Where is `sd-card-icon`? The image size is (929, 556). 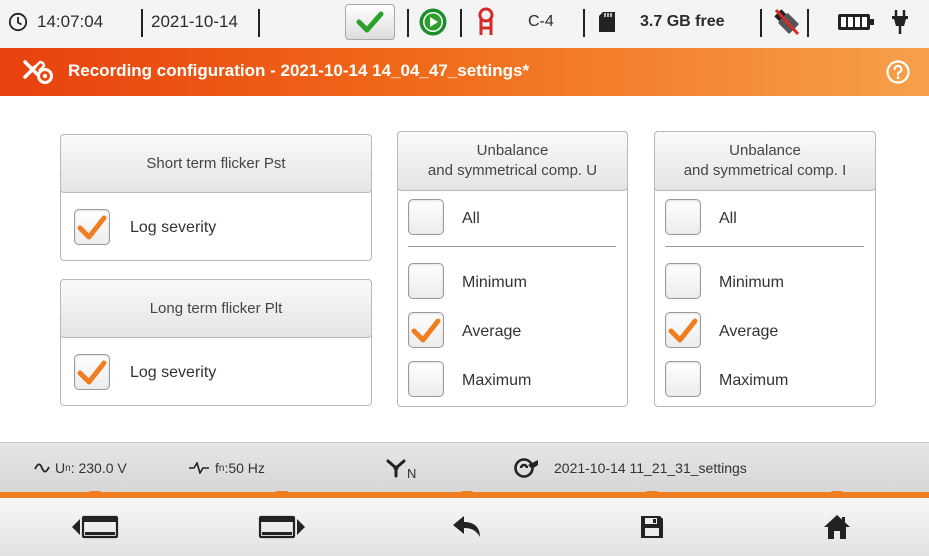 sd-card-icon is located at coordinates (607, 22).